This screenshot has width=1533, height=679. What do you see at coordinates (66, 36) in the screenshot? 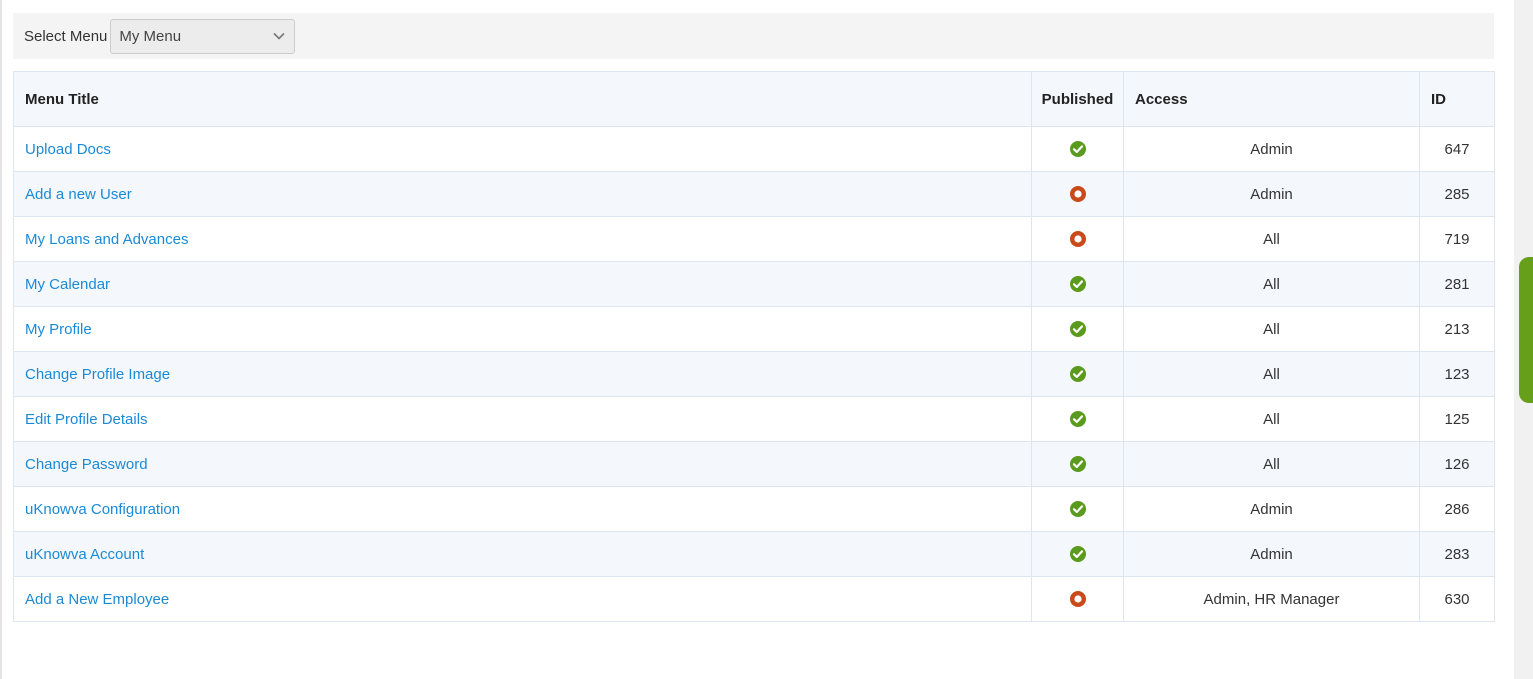
I see `select-menu-label: Select Menu` at bounding box center [66, 36].